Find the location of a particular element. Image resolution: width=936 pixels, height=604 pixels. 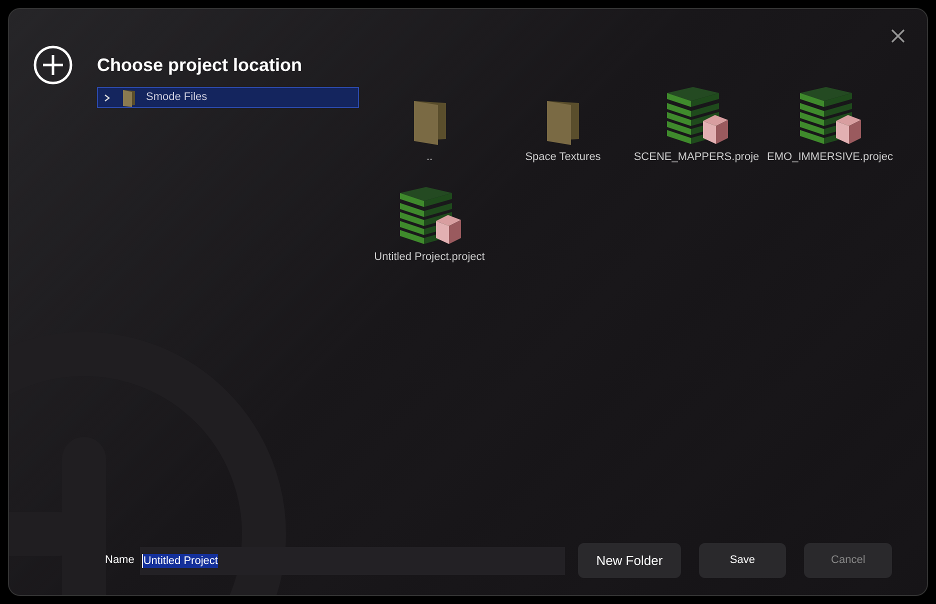

add-circle-icon is located at coordinates (53, 65).